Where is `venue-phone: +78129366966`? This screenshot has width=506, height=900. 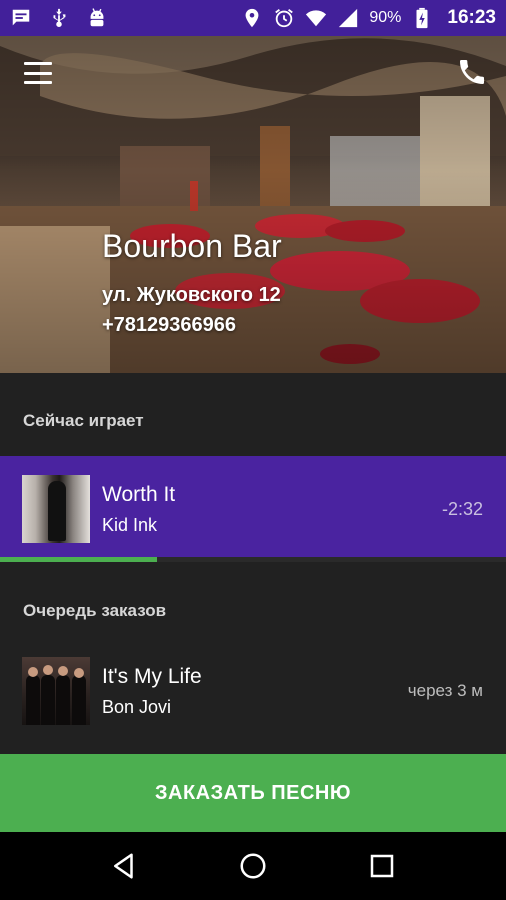
venue-phone: +78129366966 is located at coordinates (169, 325).